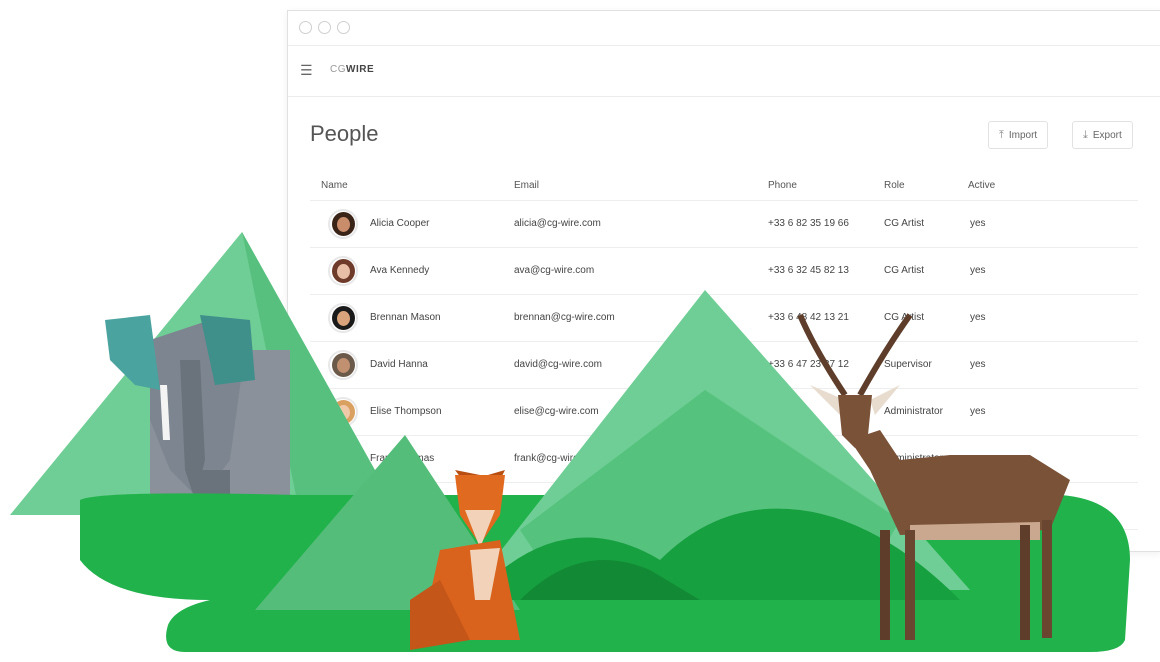 The width and height of the screenshot is (1160, 662). What do you see at coordinates (808, 317) in the screenshot?
I see `cell-phone: +33 6 48 42 13 21` at bounding box center [808, 317].